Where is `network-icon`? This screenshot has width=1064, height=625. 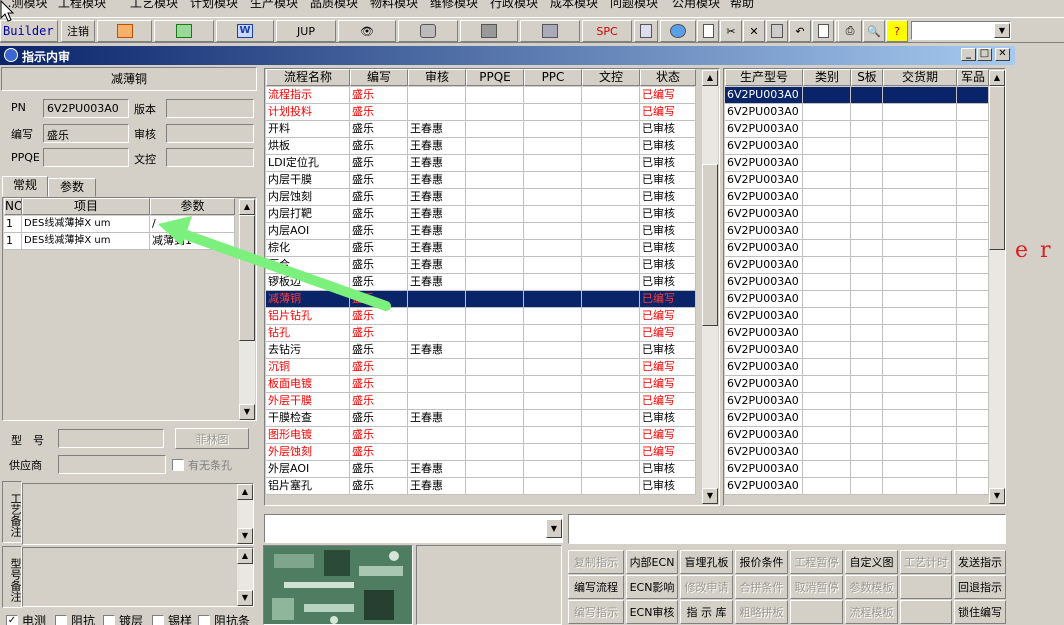 network-icon is located at coordinates (489, 31).